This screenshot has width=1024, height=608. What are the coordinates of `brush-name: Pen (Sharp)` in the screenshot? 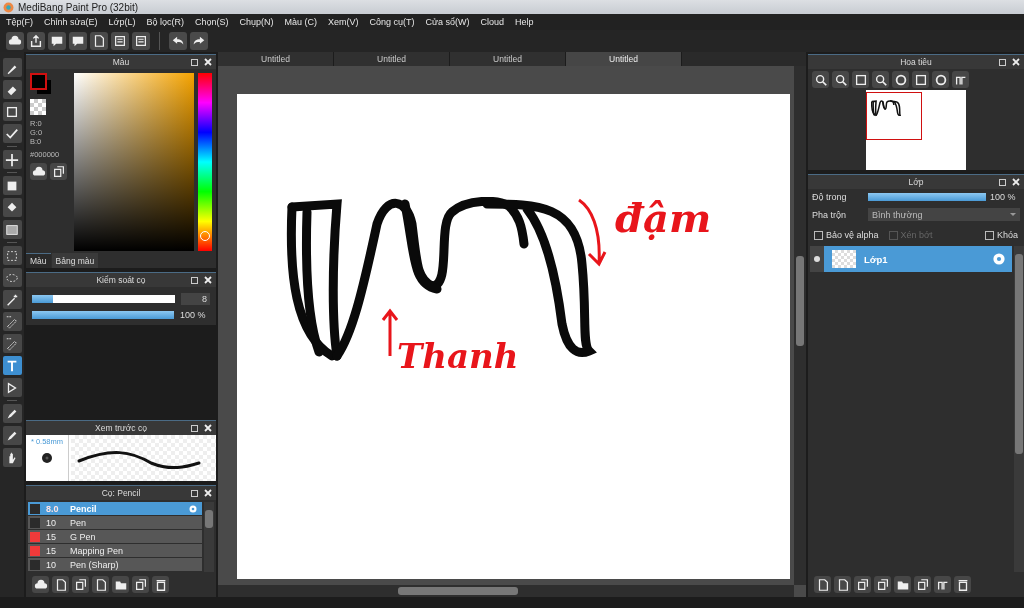 It's located at (95, 564).